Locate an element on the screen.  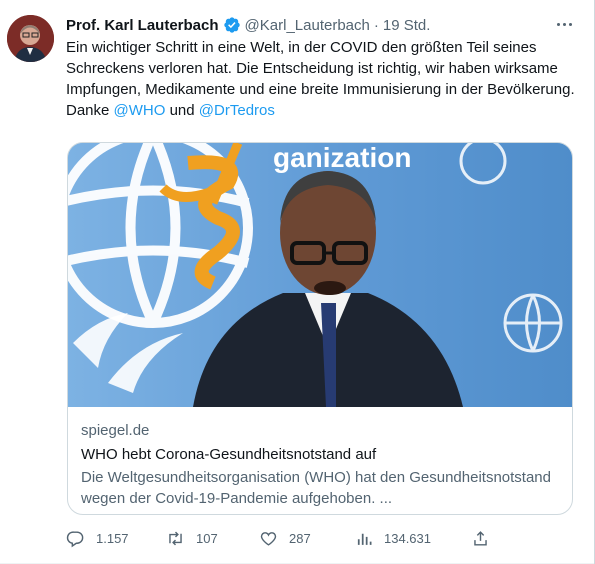
retweet-count: 107 is located at coordinates (207, 538).